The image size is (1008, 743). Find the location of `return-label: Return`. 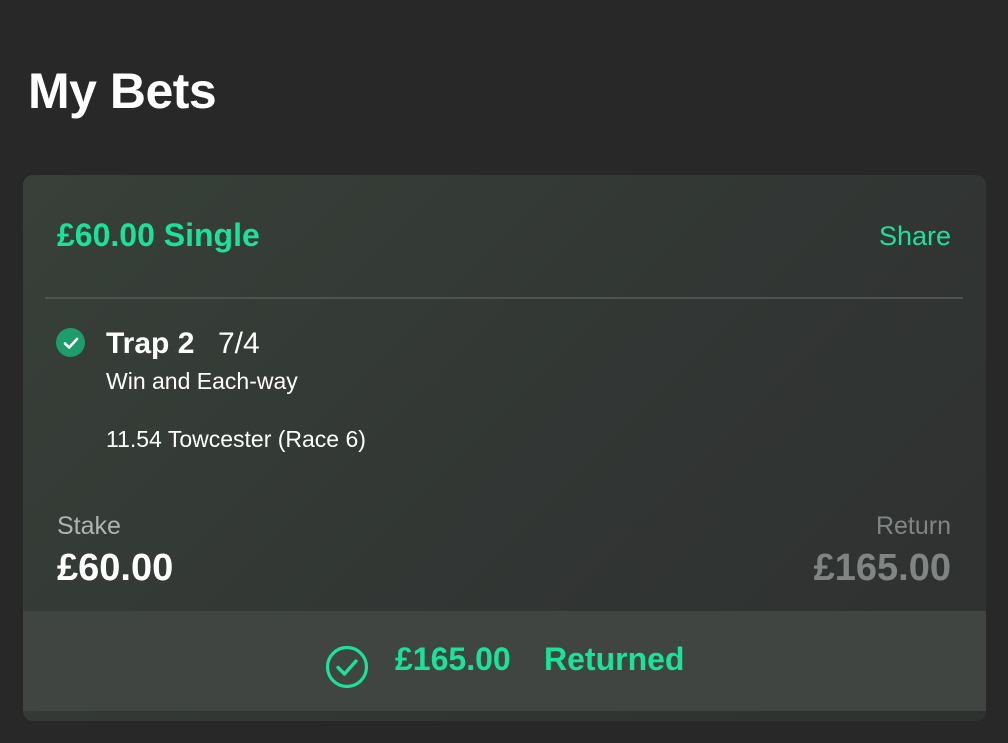

return-label: Return is located at coordinates (913, 526).